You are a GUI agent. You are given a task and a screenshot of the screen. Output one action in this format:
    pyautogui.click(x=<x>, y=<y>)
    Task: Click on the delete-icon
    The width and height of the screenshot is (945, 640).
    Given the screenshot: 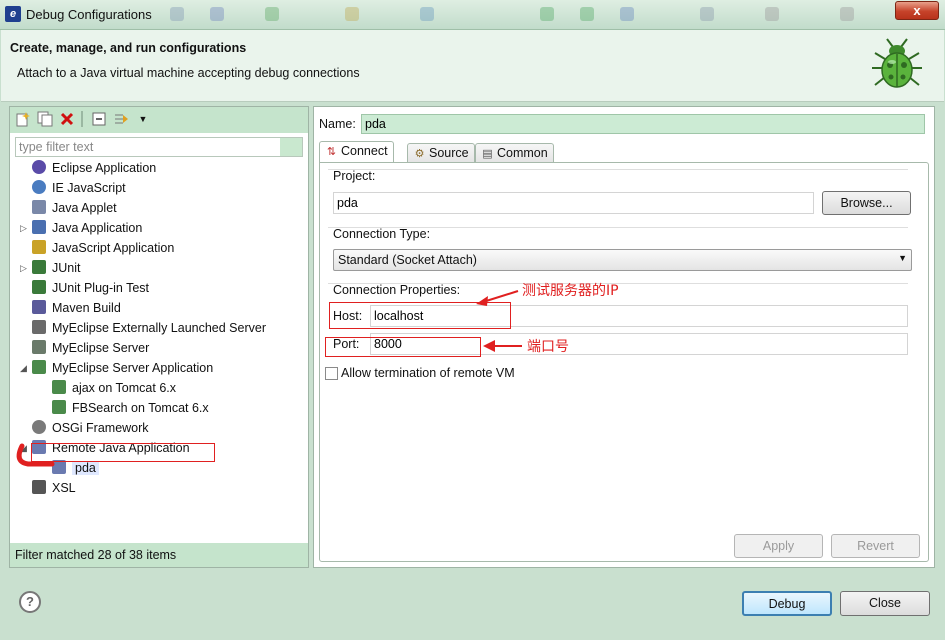 What is the action you would take?
    pyautogui.click(x=67, y=119)
    